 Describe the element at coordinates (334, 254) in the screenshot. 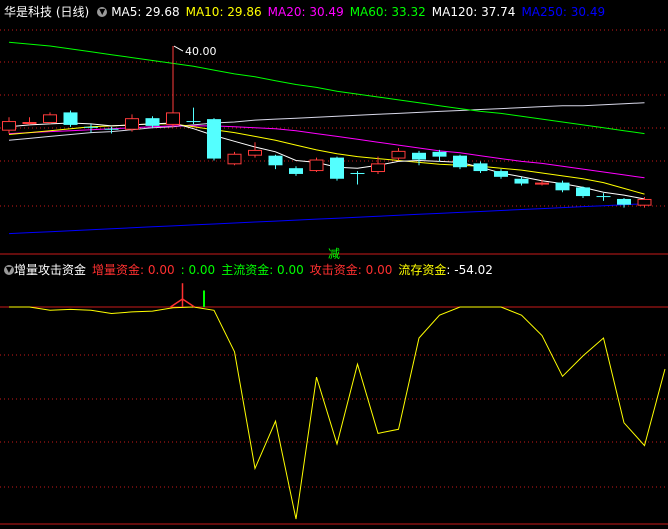

I see `reduce-marker: 减` at that location.